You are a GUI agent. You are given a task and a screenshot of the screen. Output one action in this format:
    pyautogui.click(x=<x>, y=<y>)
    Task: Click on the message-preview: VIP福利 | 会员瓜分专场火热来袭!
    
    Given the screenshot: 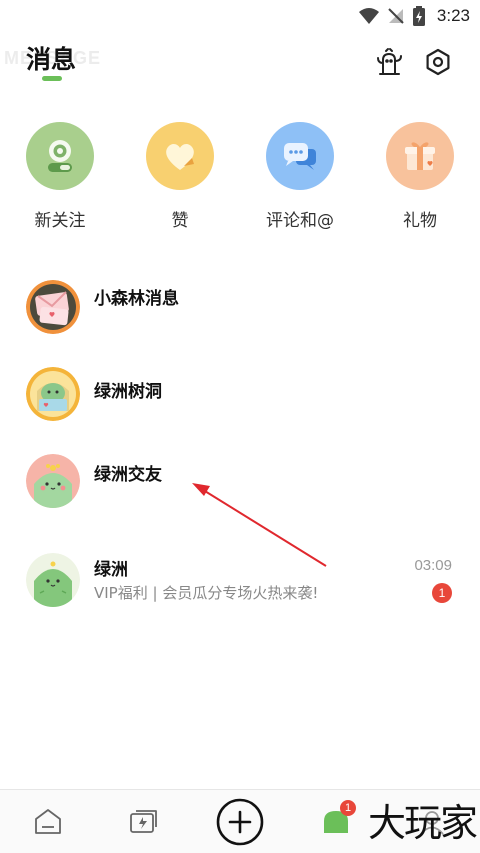 What is the action you would take?
    pyautogui.click(x=206, y=593)
    